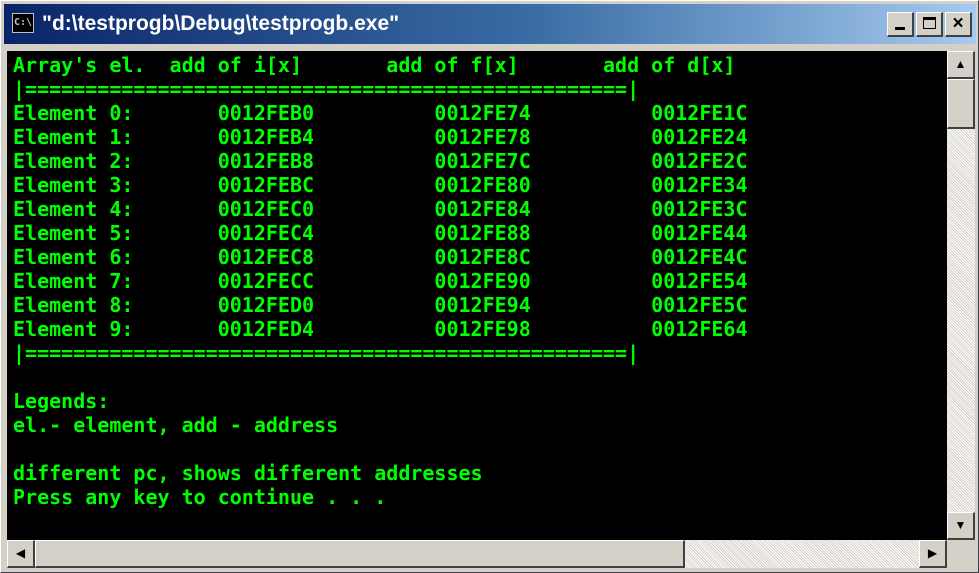  I want to click on vertical-scrollbar: ▲ ▼, so click(961, 295).